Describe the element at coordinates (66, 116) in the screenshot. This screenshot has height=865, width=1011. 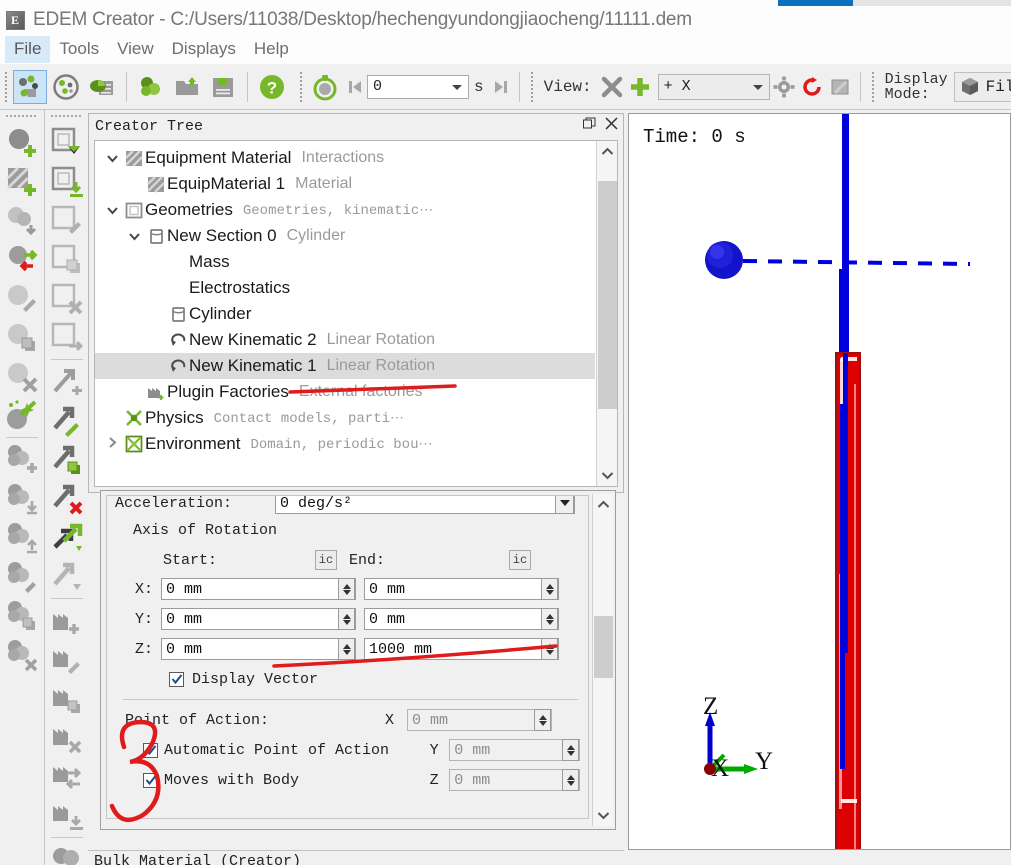
I see `rail-b-grip` at that location.